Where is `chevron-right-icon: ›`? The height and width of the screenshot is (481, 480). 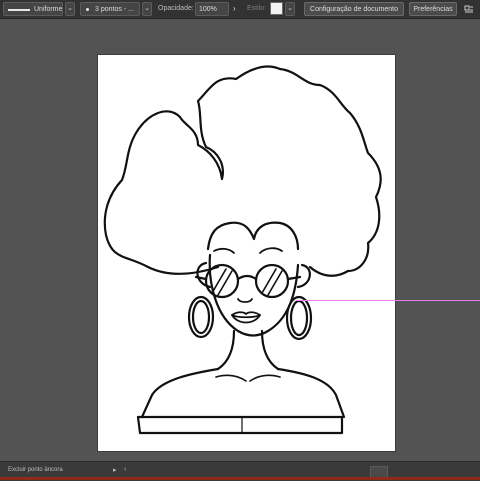 chevron-right-icon: › is located at coordinates (234, 9).